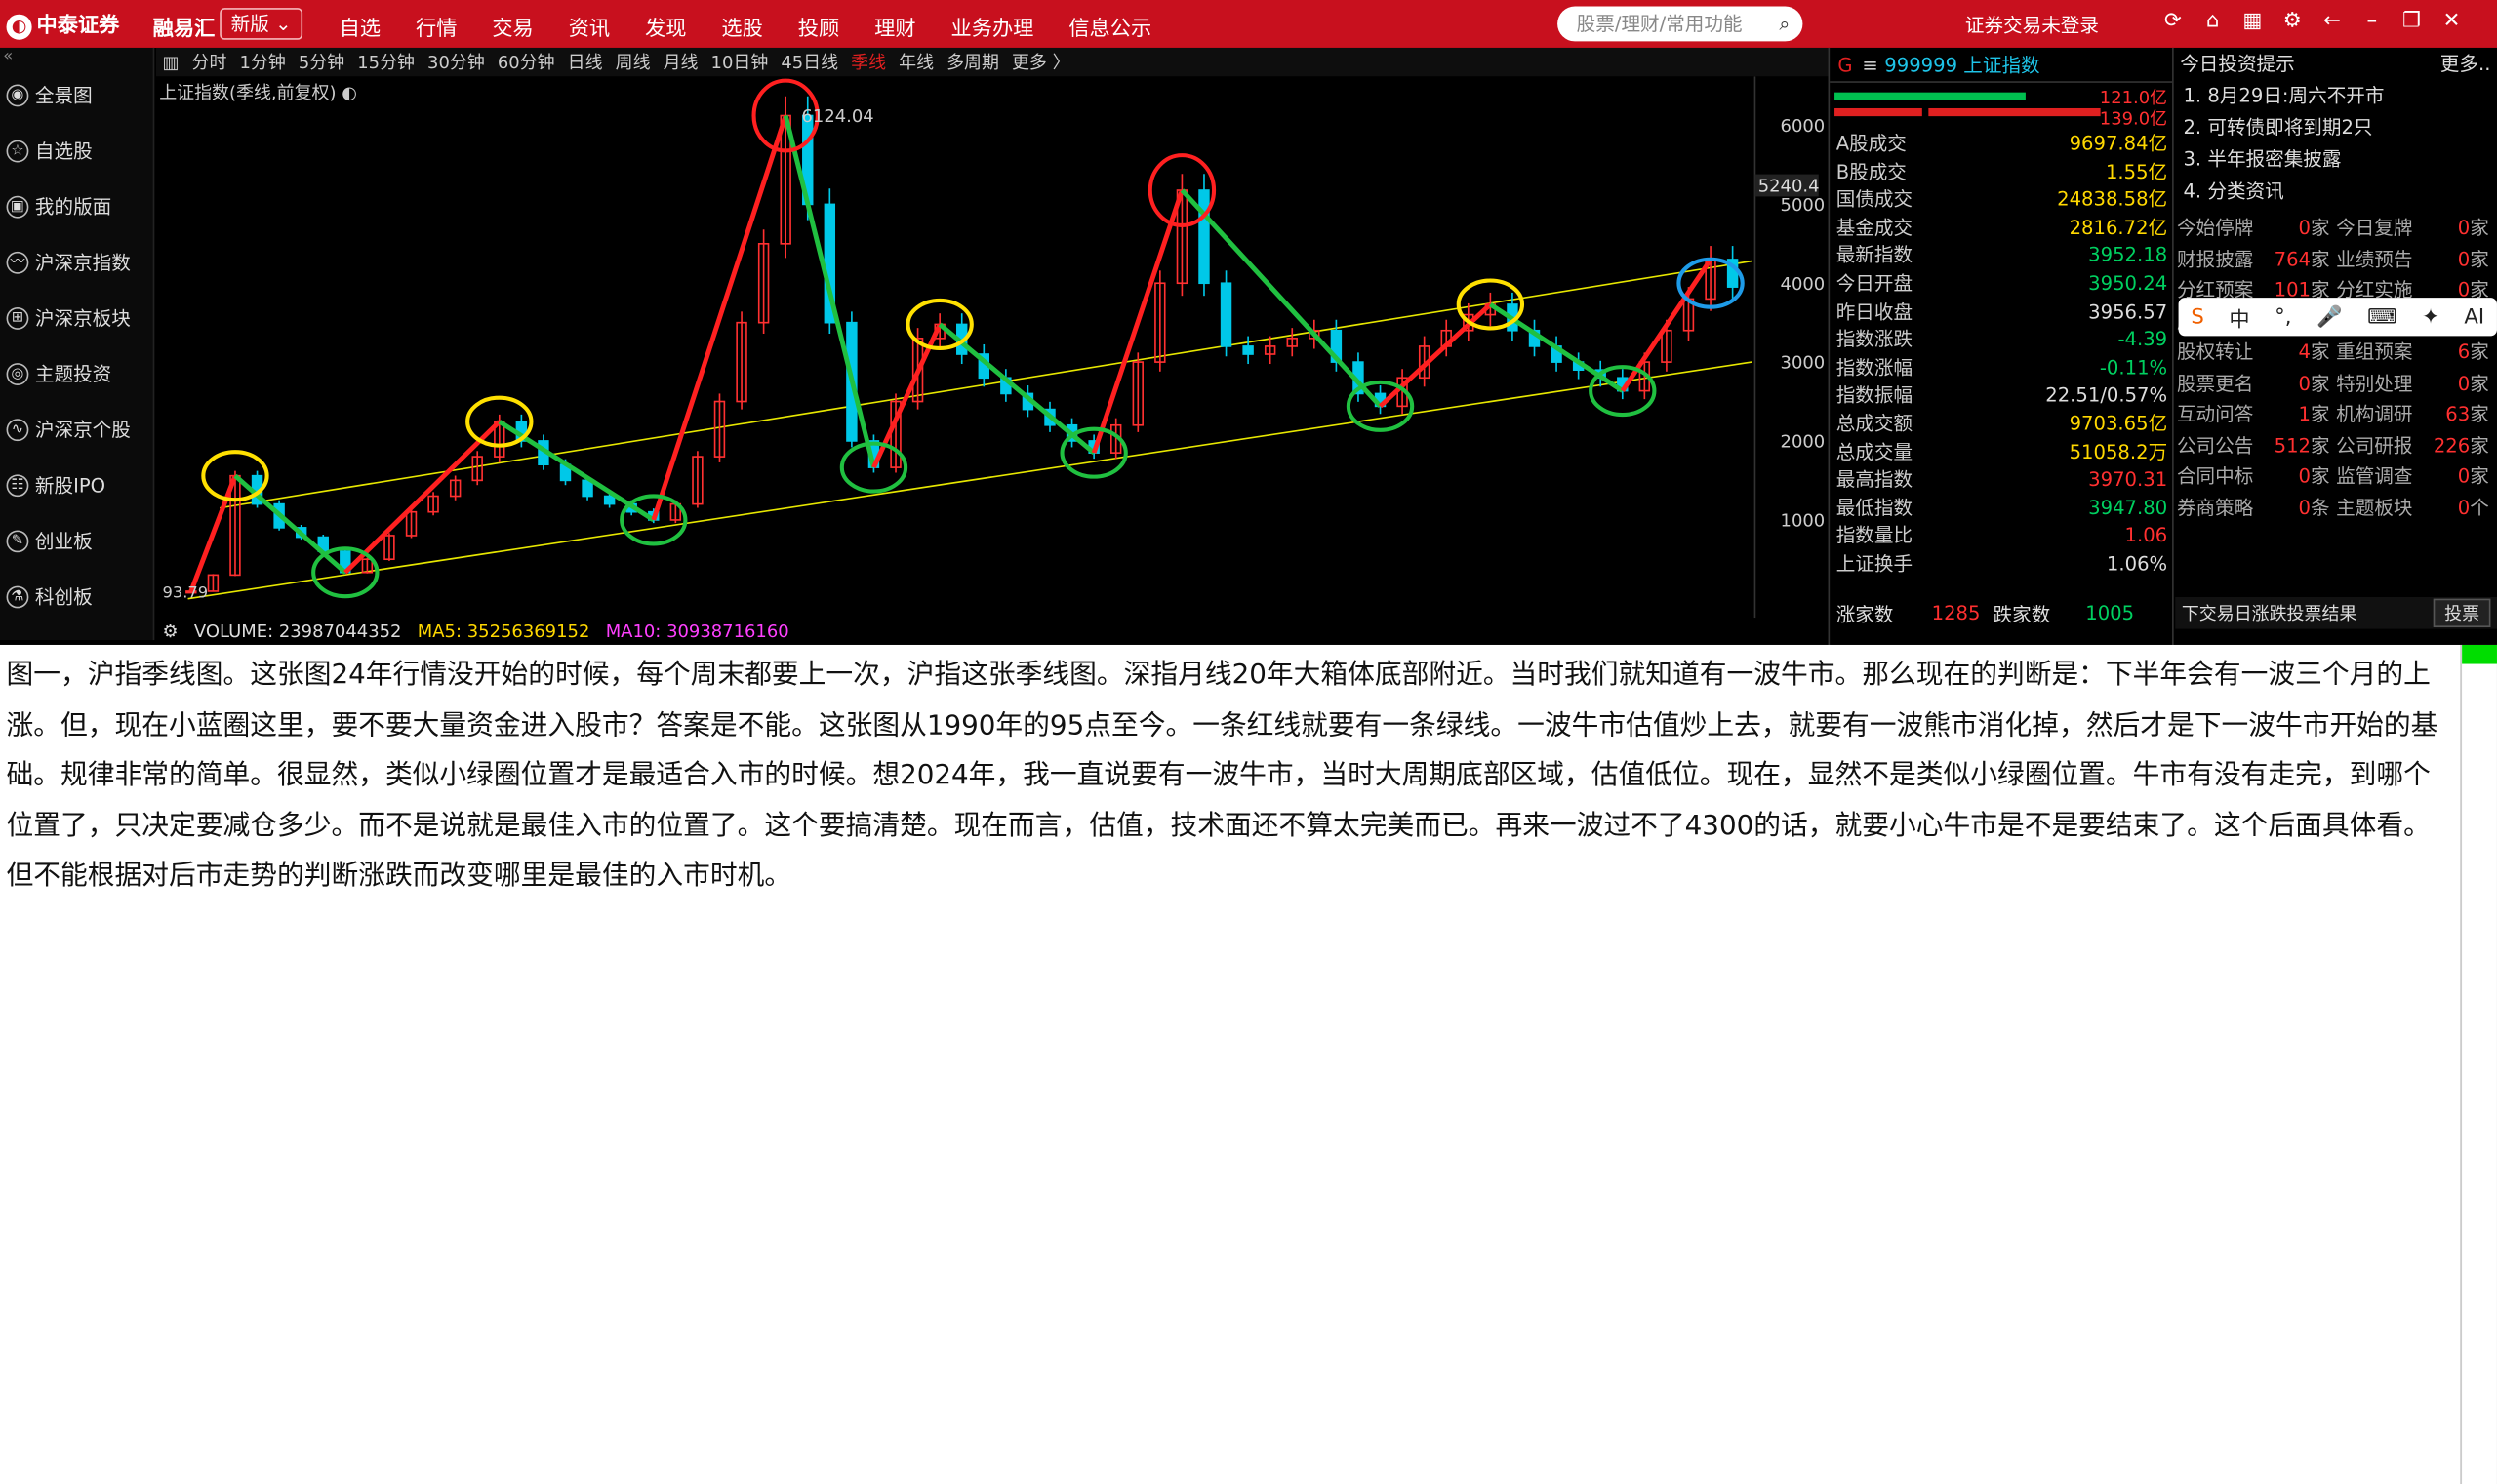 The height and width of the screenshot is (1484, 2497). Describe the element at coordinates (2415, 445) in the screenshot. I see `stat-cell: 公司研报 226家` at that location.